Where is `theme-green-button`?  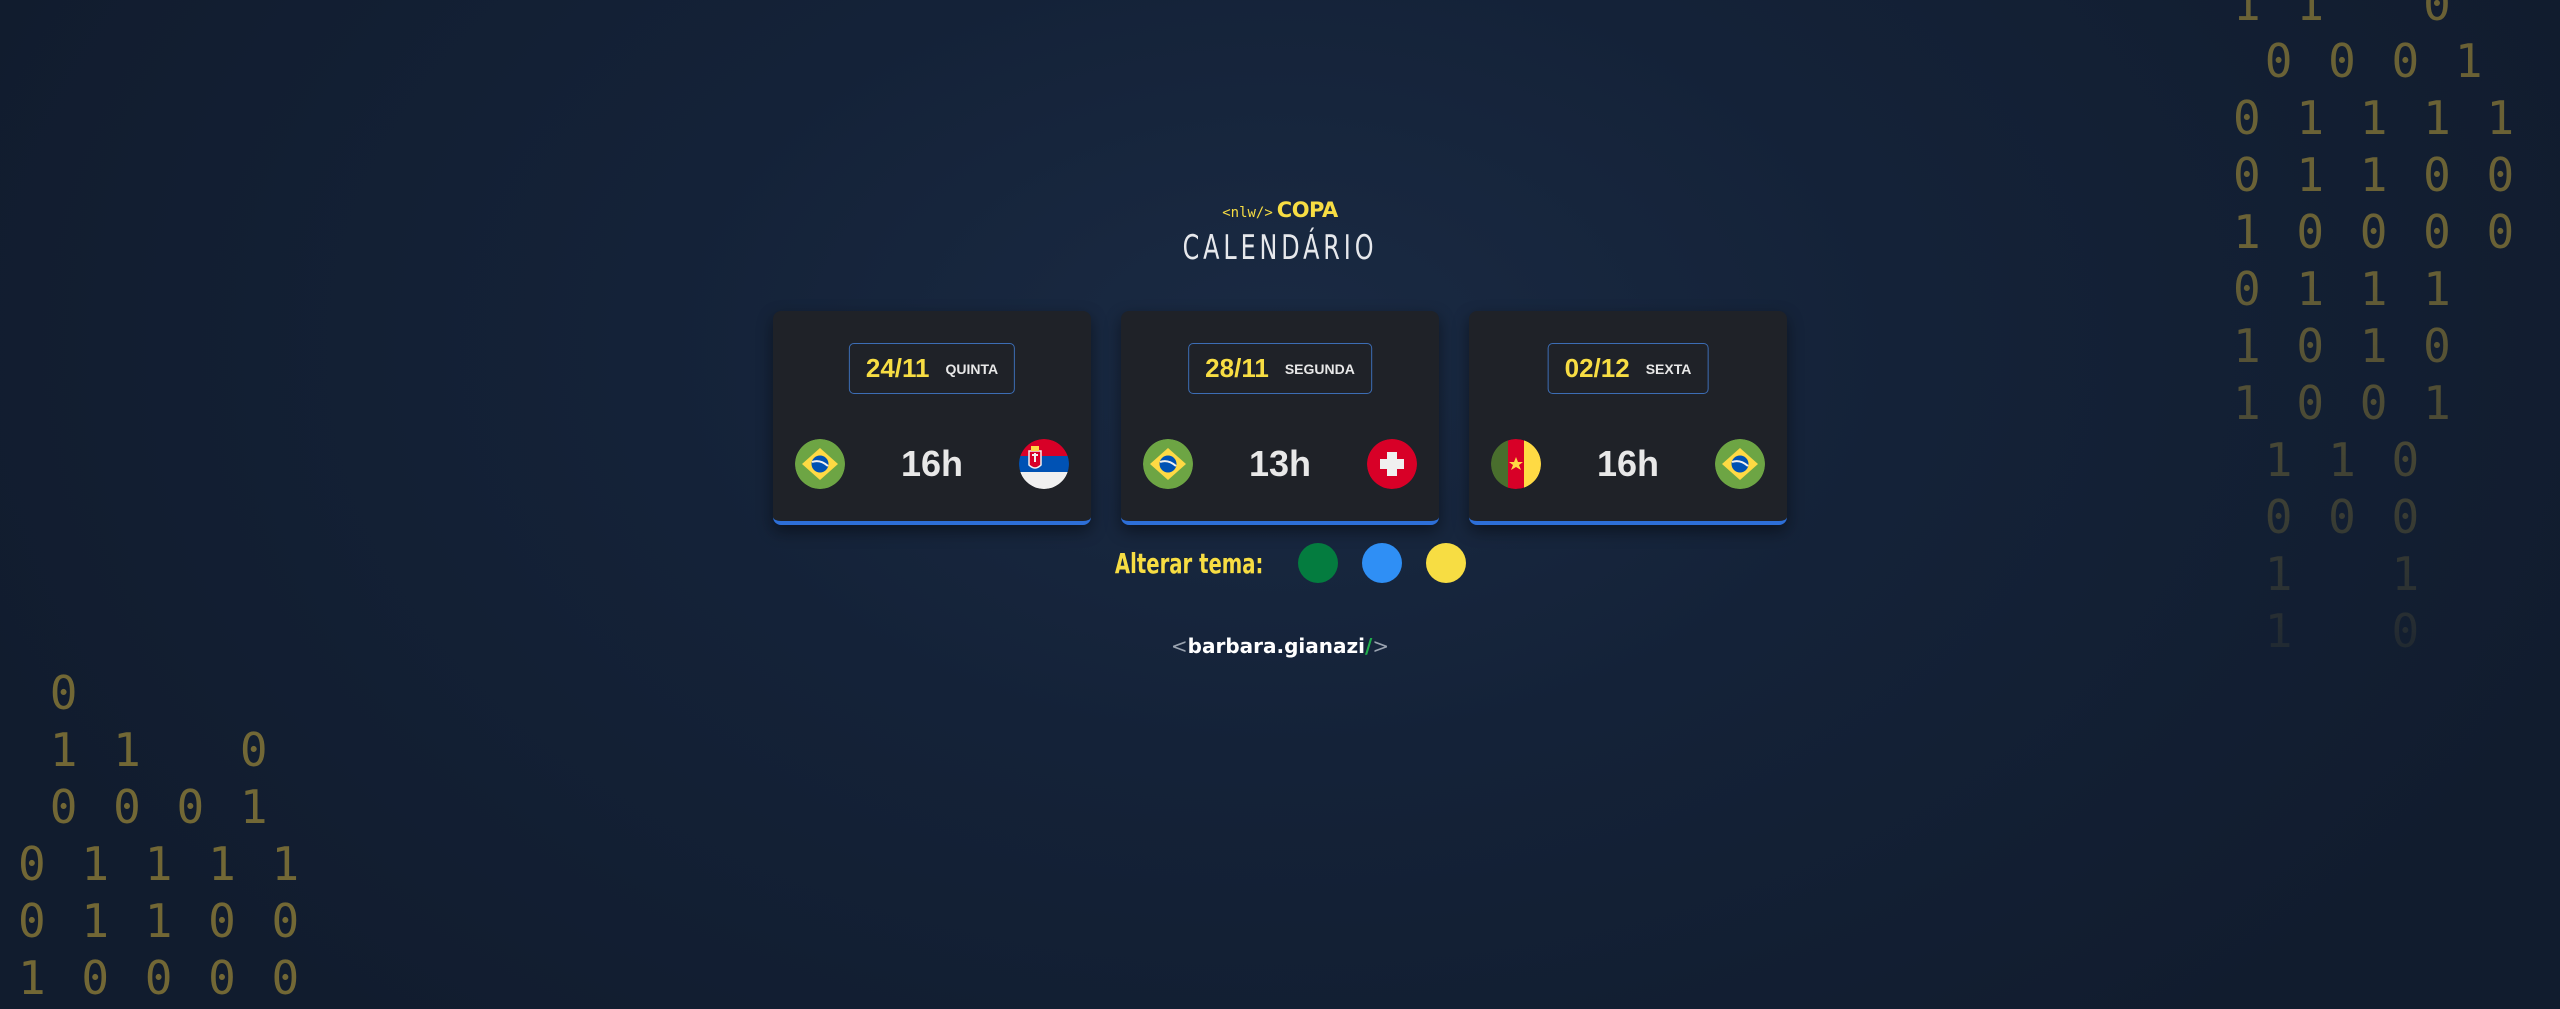
theme-green-button is located at coordinates (1318, 563).